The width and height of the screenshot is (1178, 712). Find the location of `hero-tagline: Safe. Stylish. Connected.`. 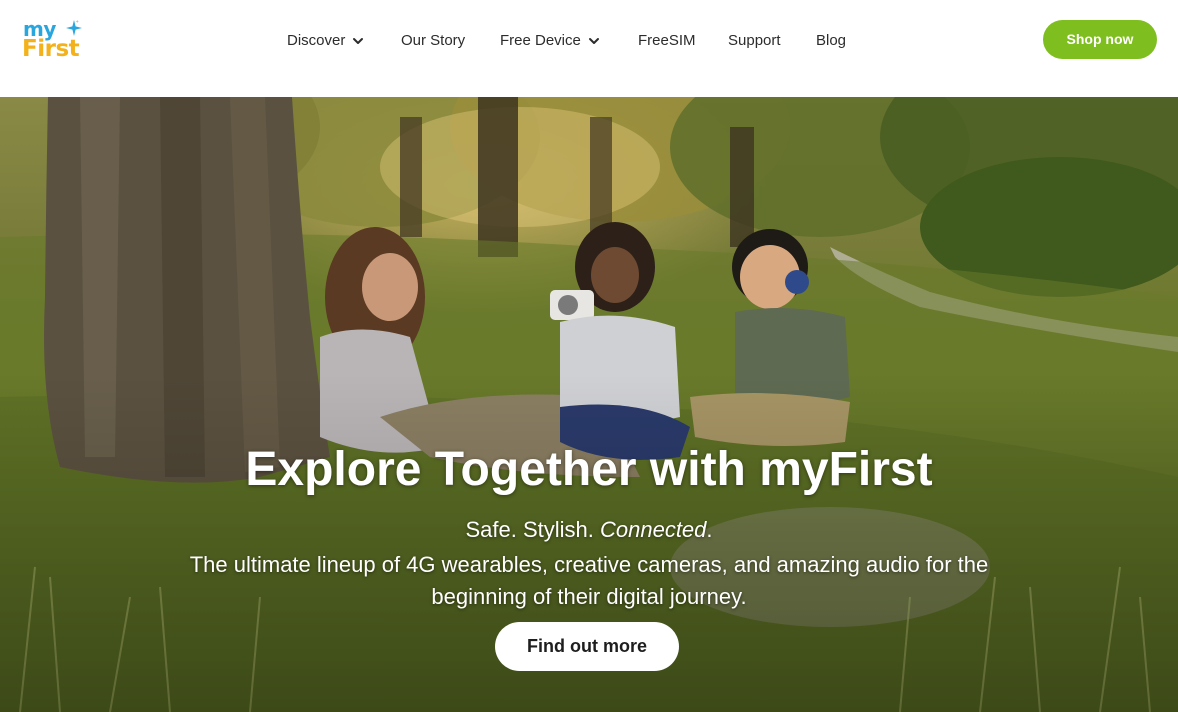

hero-tagline: Safe. Stylish. Connected. is located at coordinates (589, 530).